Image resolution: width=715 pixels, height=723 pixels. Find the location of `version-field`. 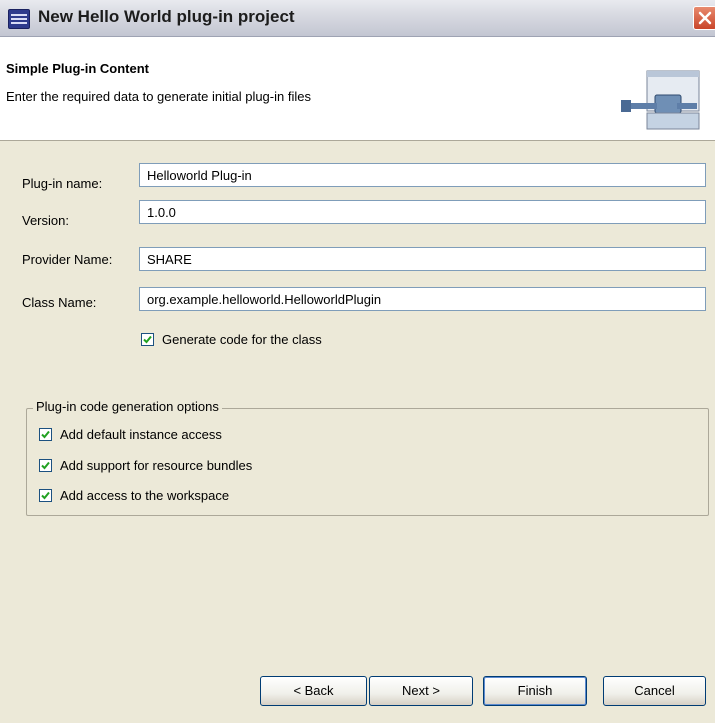

version-field is located at coordinates (422, 212).